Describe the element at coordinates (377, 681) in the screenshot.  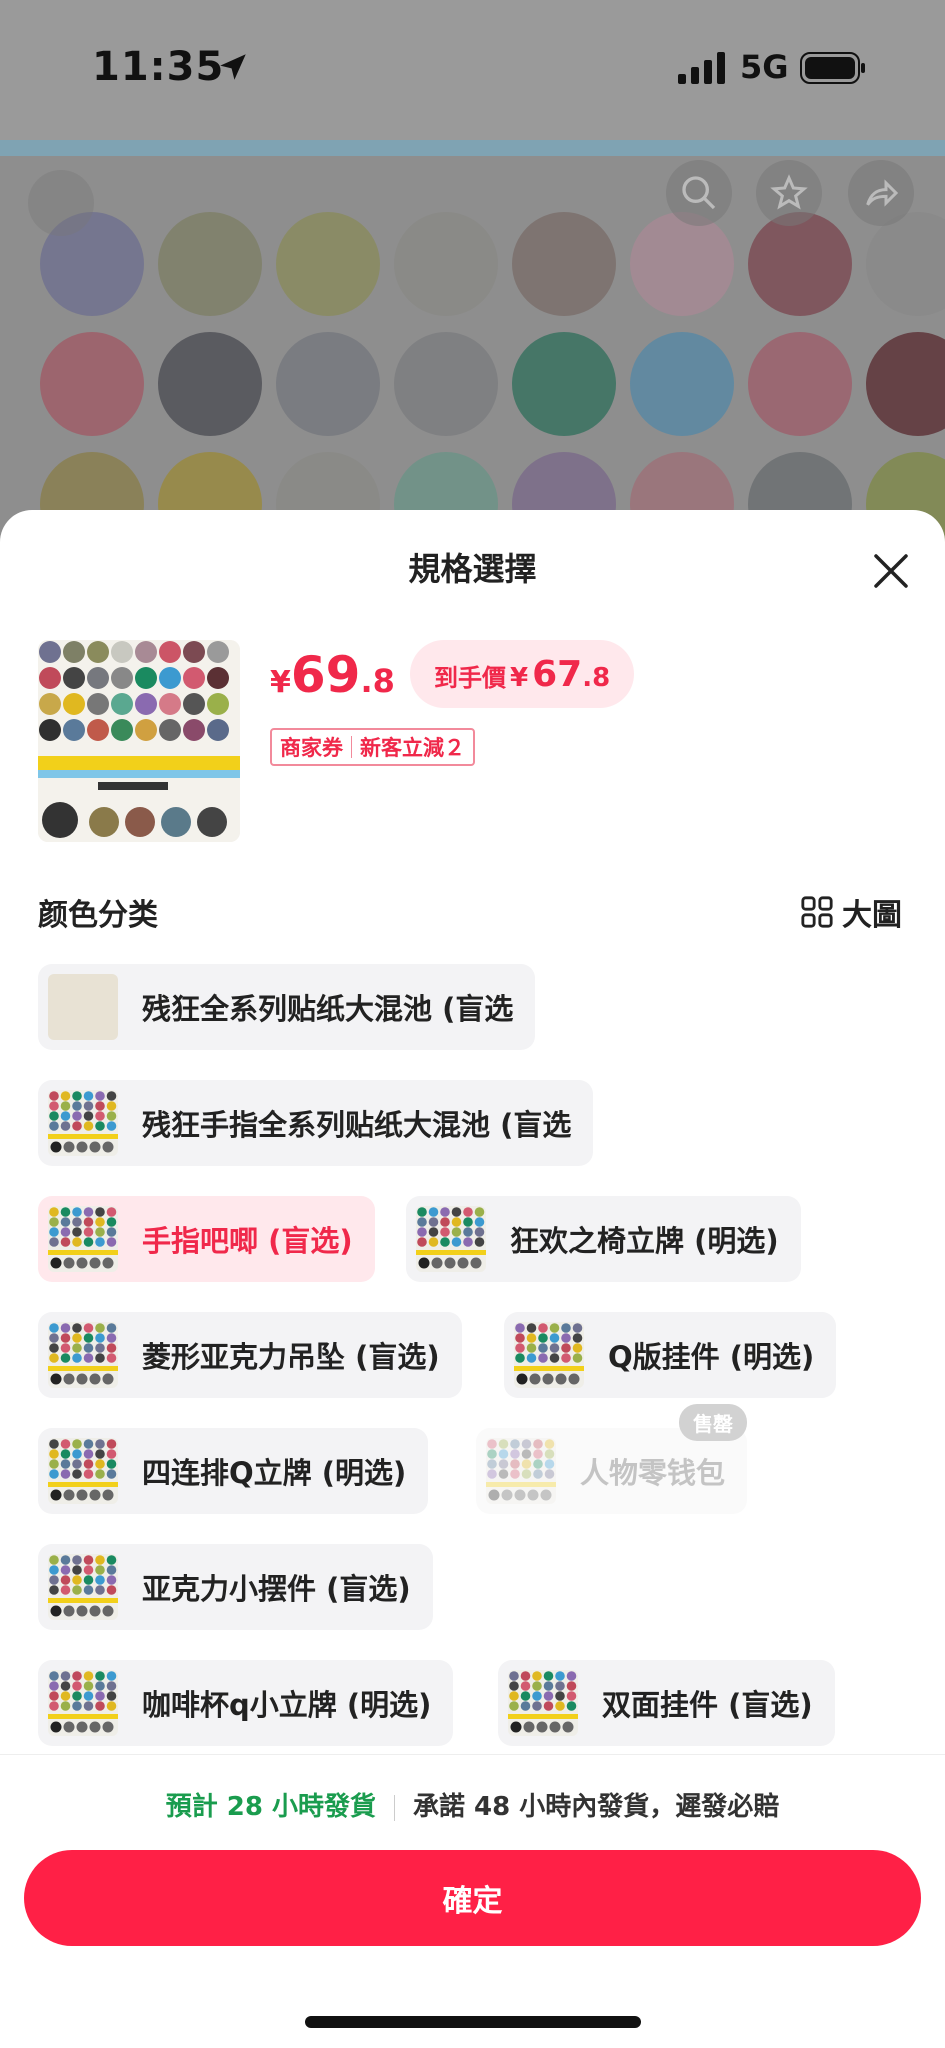
I see `price-decimal: .8` at that location.